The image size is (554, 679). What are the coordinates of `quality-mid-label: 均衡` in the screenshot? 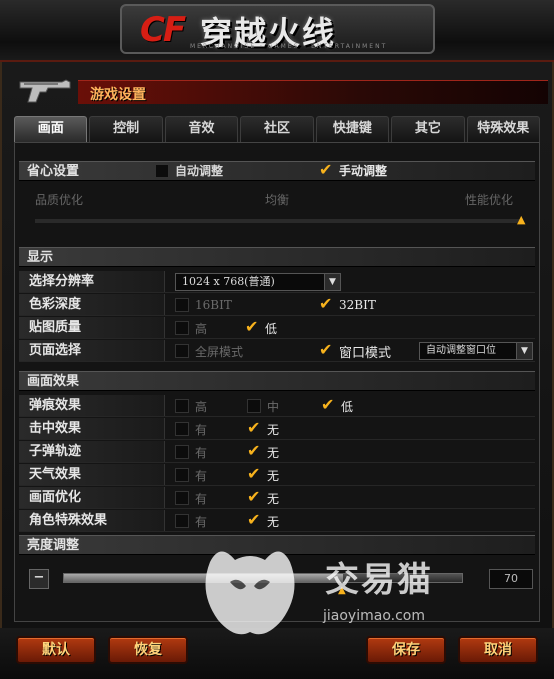 It's located at (277, 200).